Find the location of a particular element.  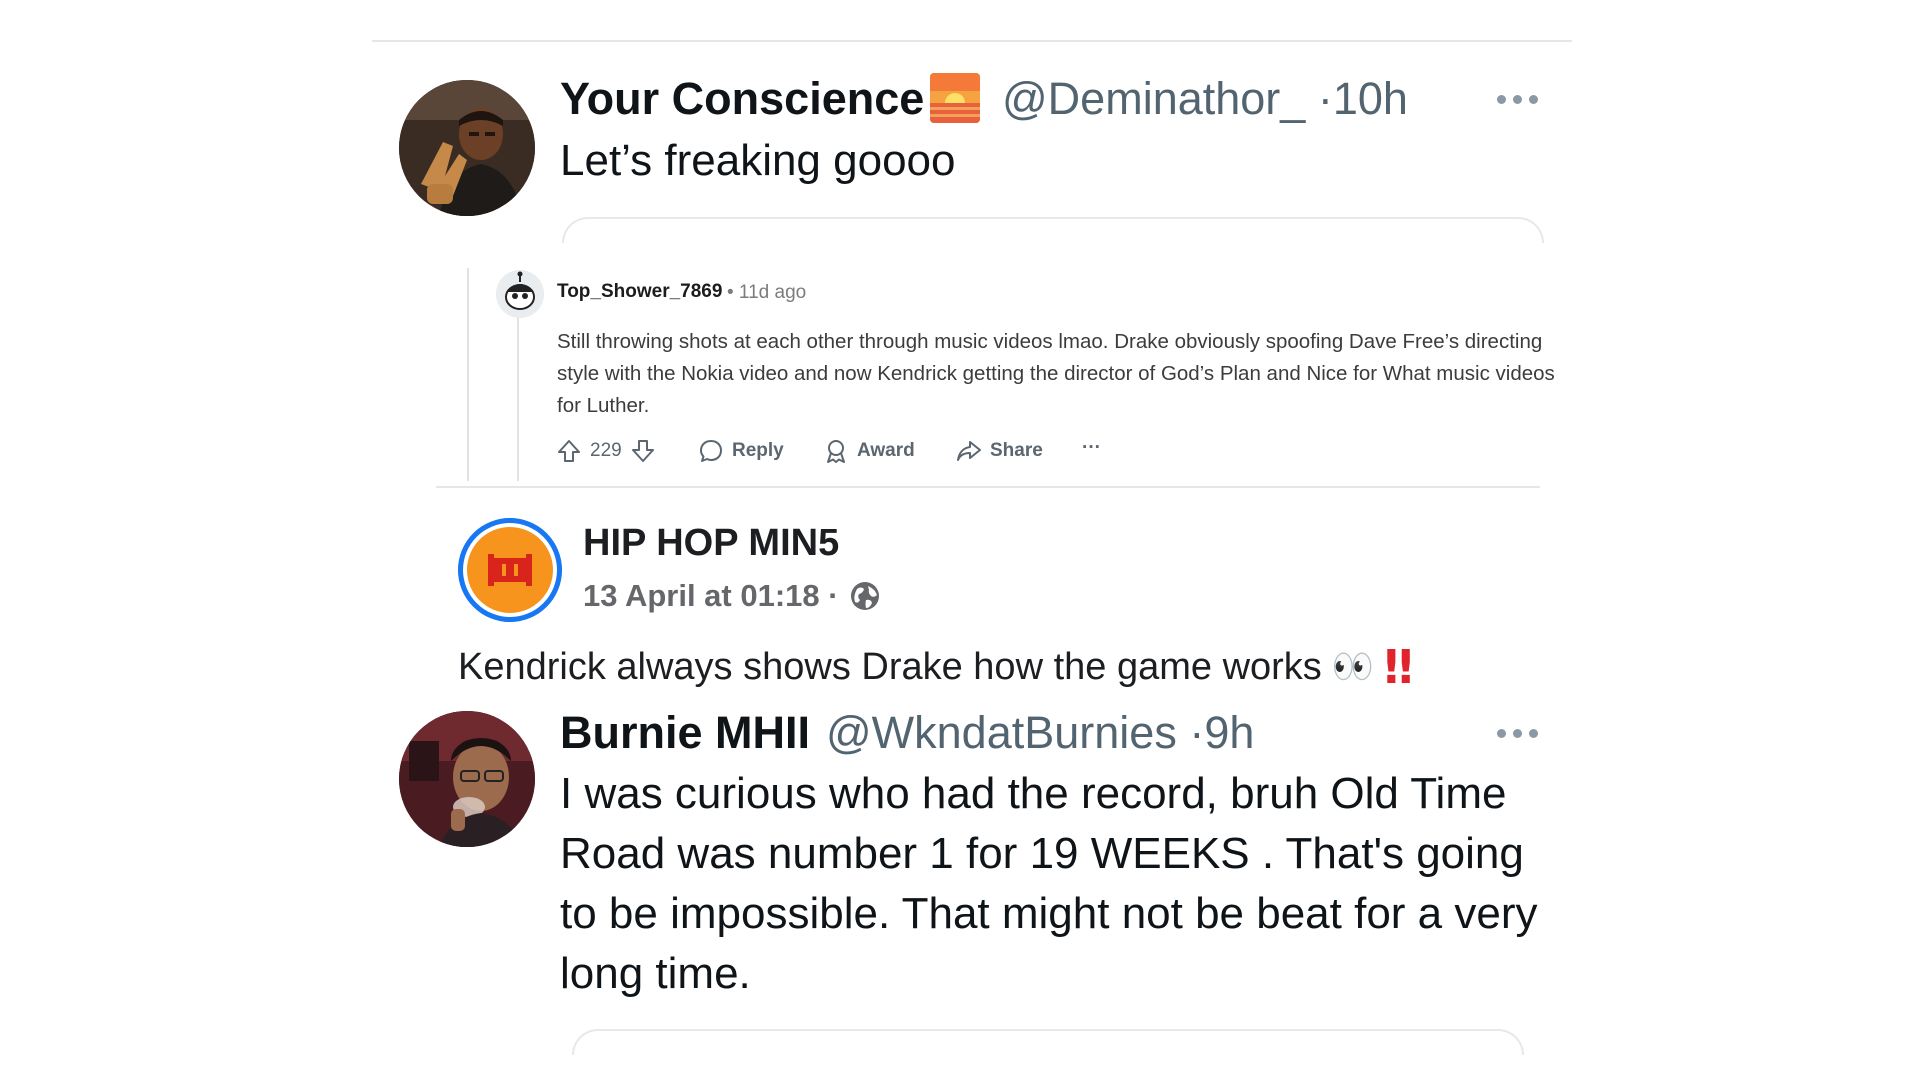

cartoon-avatar-image is located at coordinates (467, 148).